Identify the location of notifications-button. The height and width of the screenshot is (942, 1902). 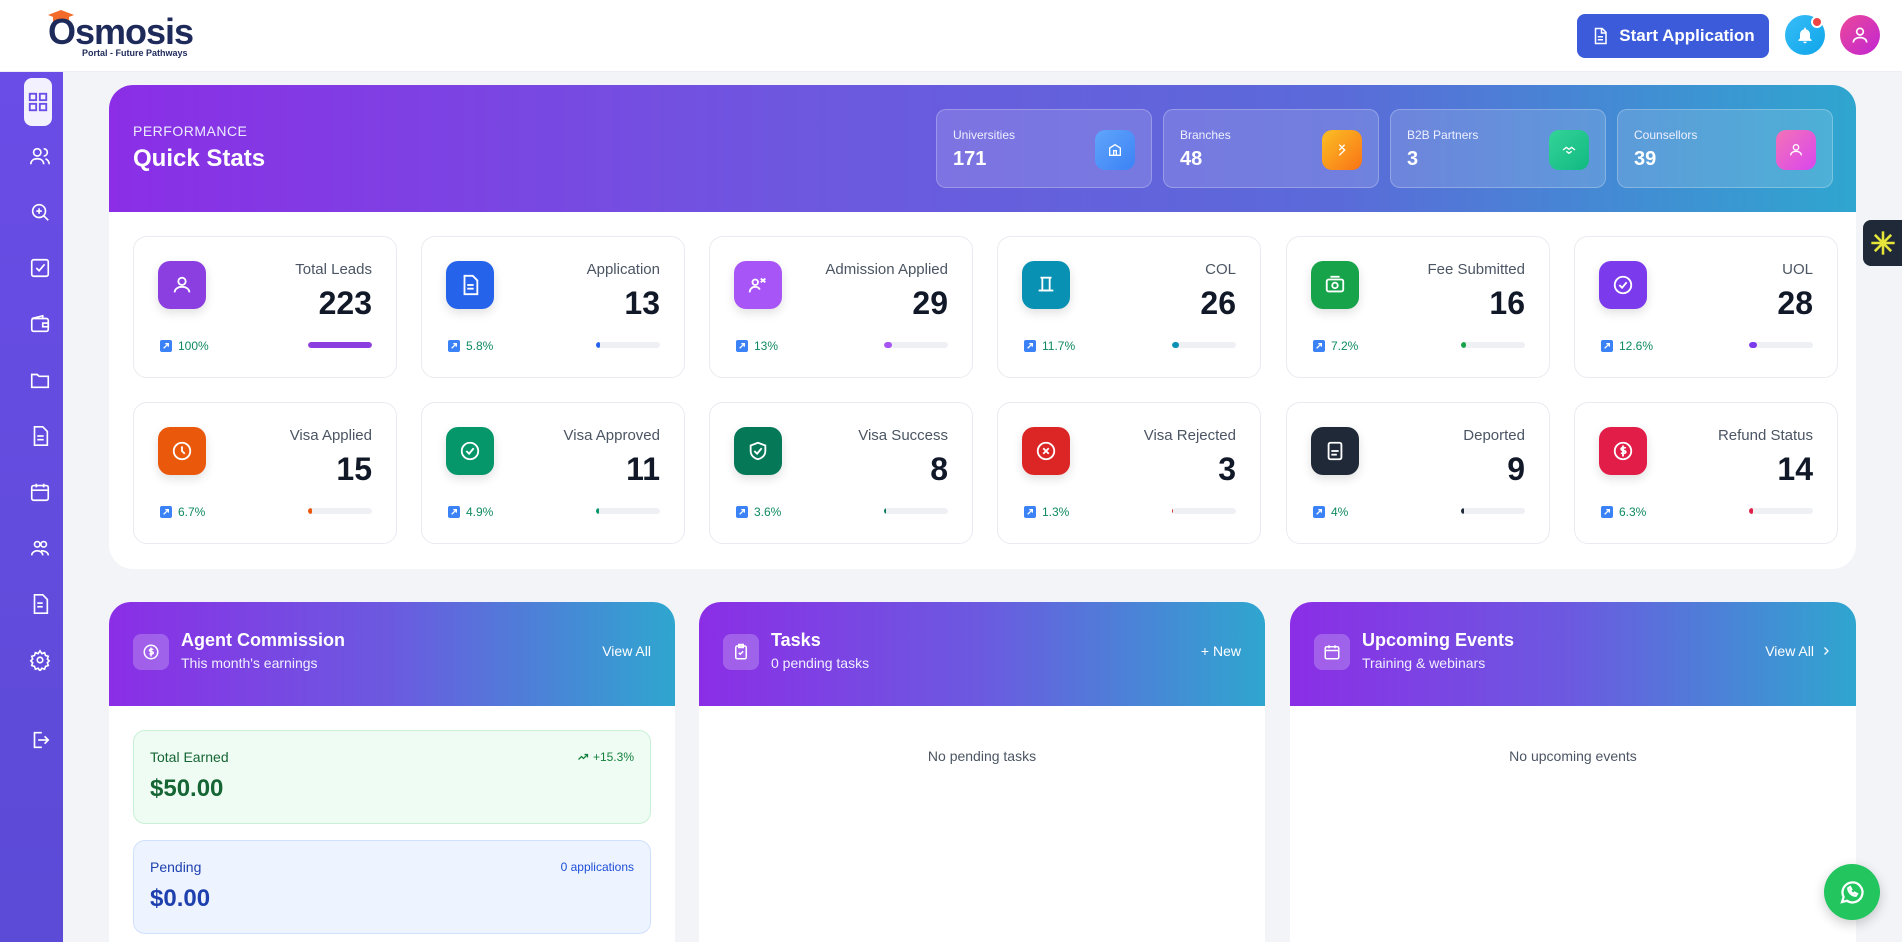
(1805, 35).